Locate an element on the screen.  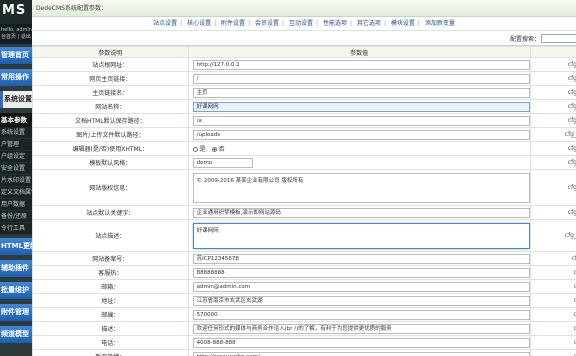
table-row: 电话： 4008-888-888 c is located at coordinates (304, 342).